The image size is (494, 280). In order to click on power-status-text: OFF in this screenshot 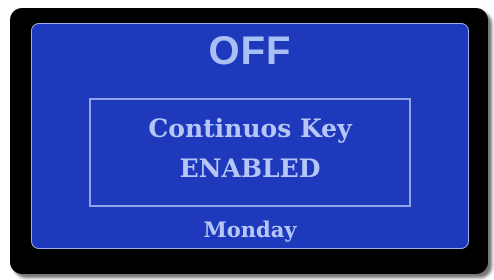, I will do `click(250, 51)`.